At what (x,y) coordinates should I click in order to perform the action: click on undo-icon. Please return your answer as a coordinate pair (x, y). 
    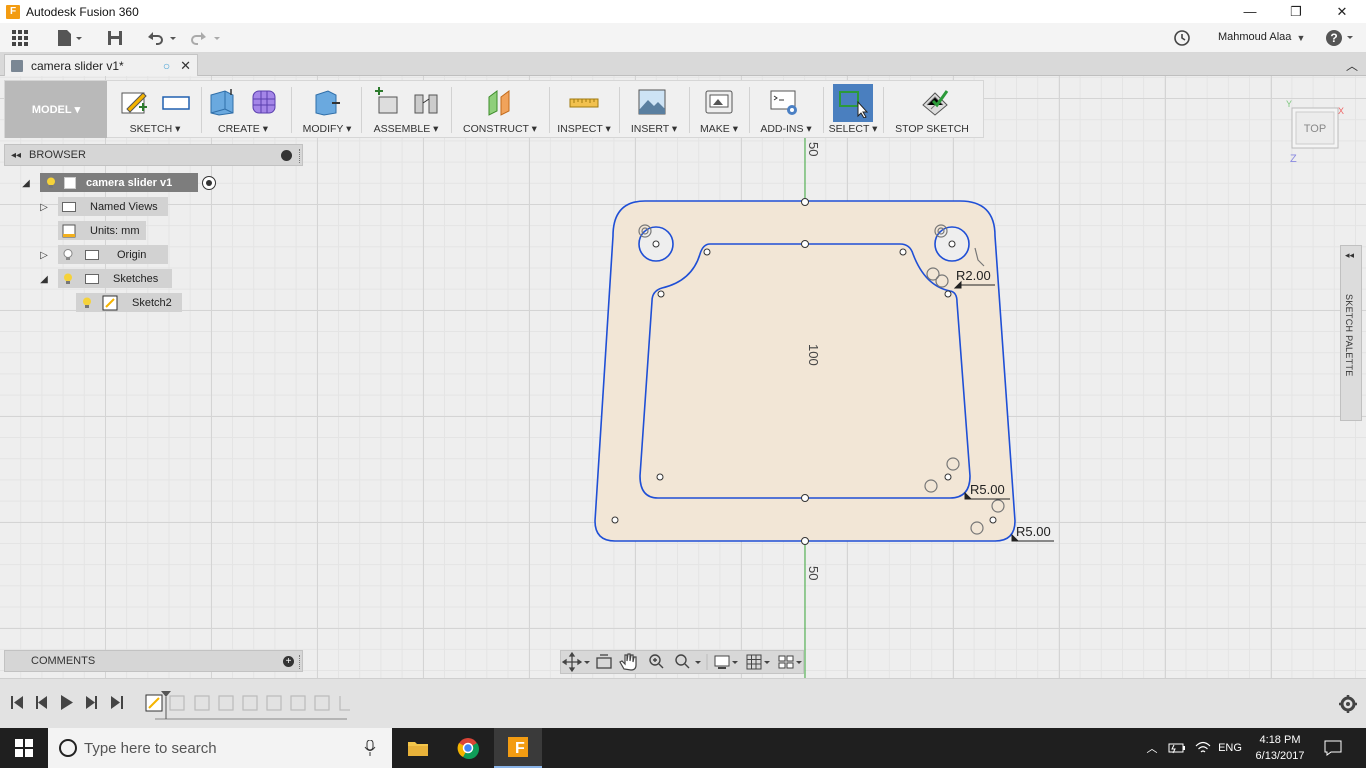
    Looking at the image, I should click on (161, 38).